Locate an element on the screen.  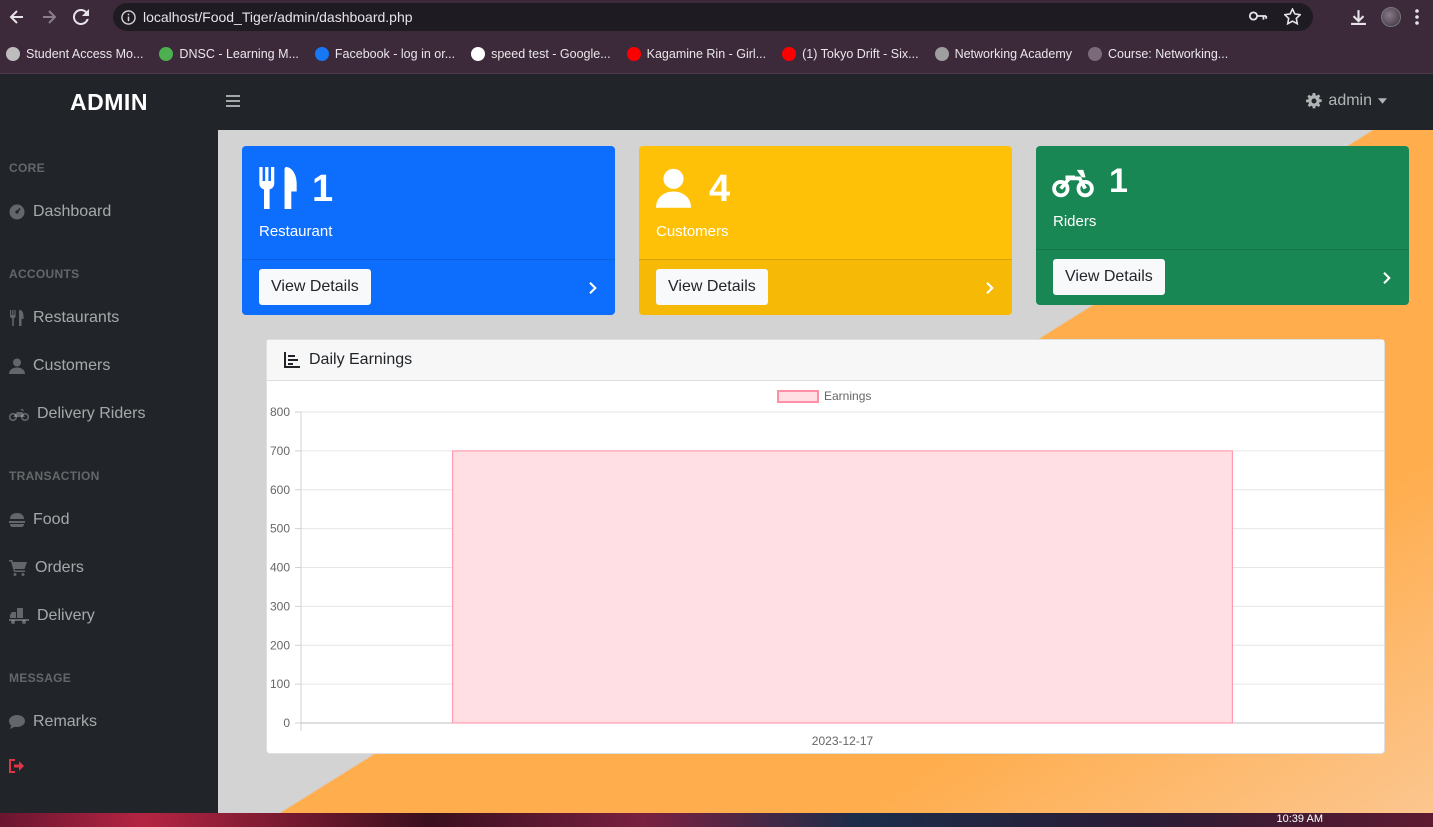
more-options-icon is located at coordinates (1417, 17).